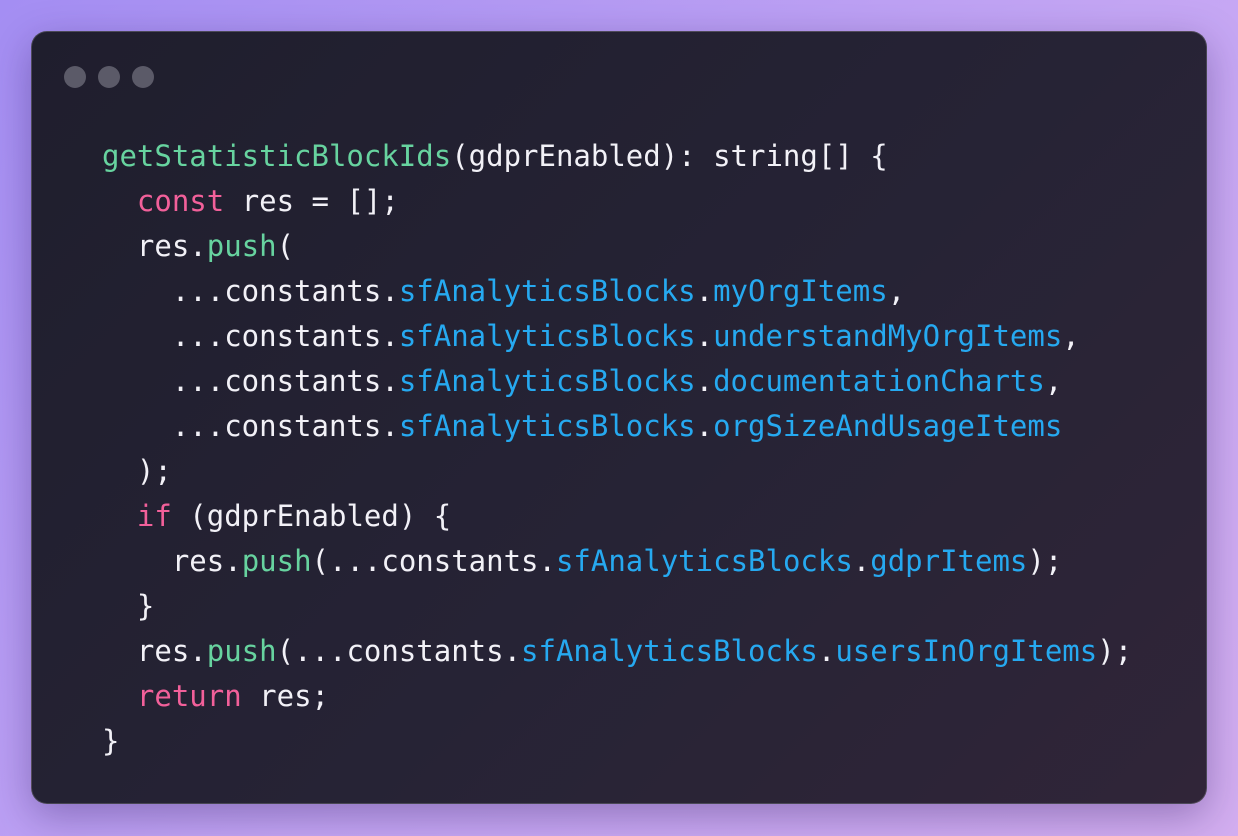  What do you see at coordinates (285, 246) in the screenshot?
I see `code-token: (` at bounding box center [285, 246].